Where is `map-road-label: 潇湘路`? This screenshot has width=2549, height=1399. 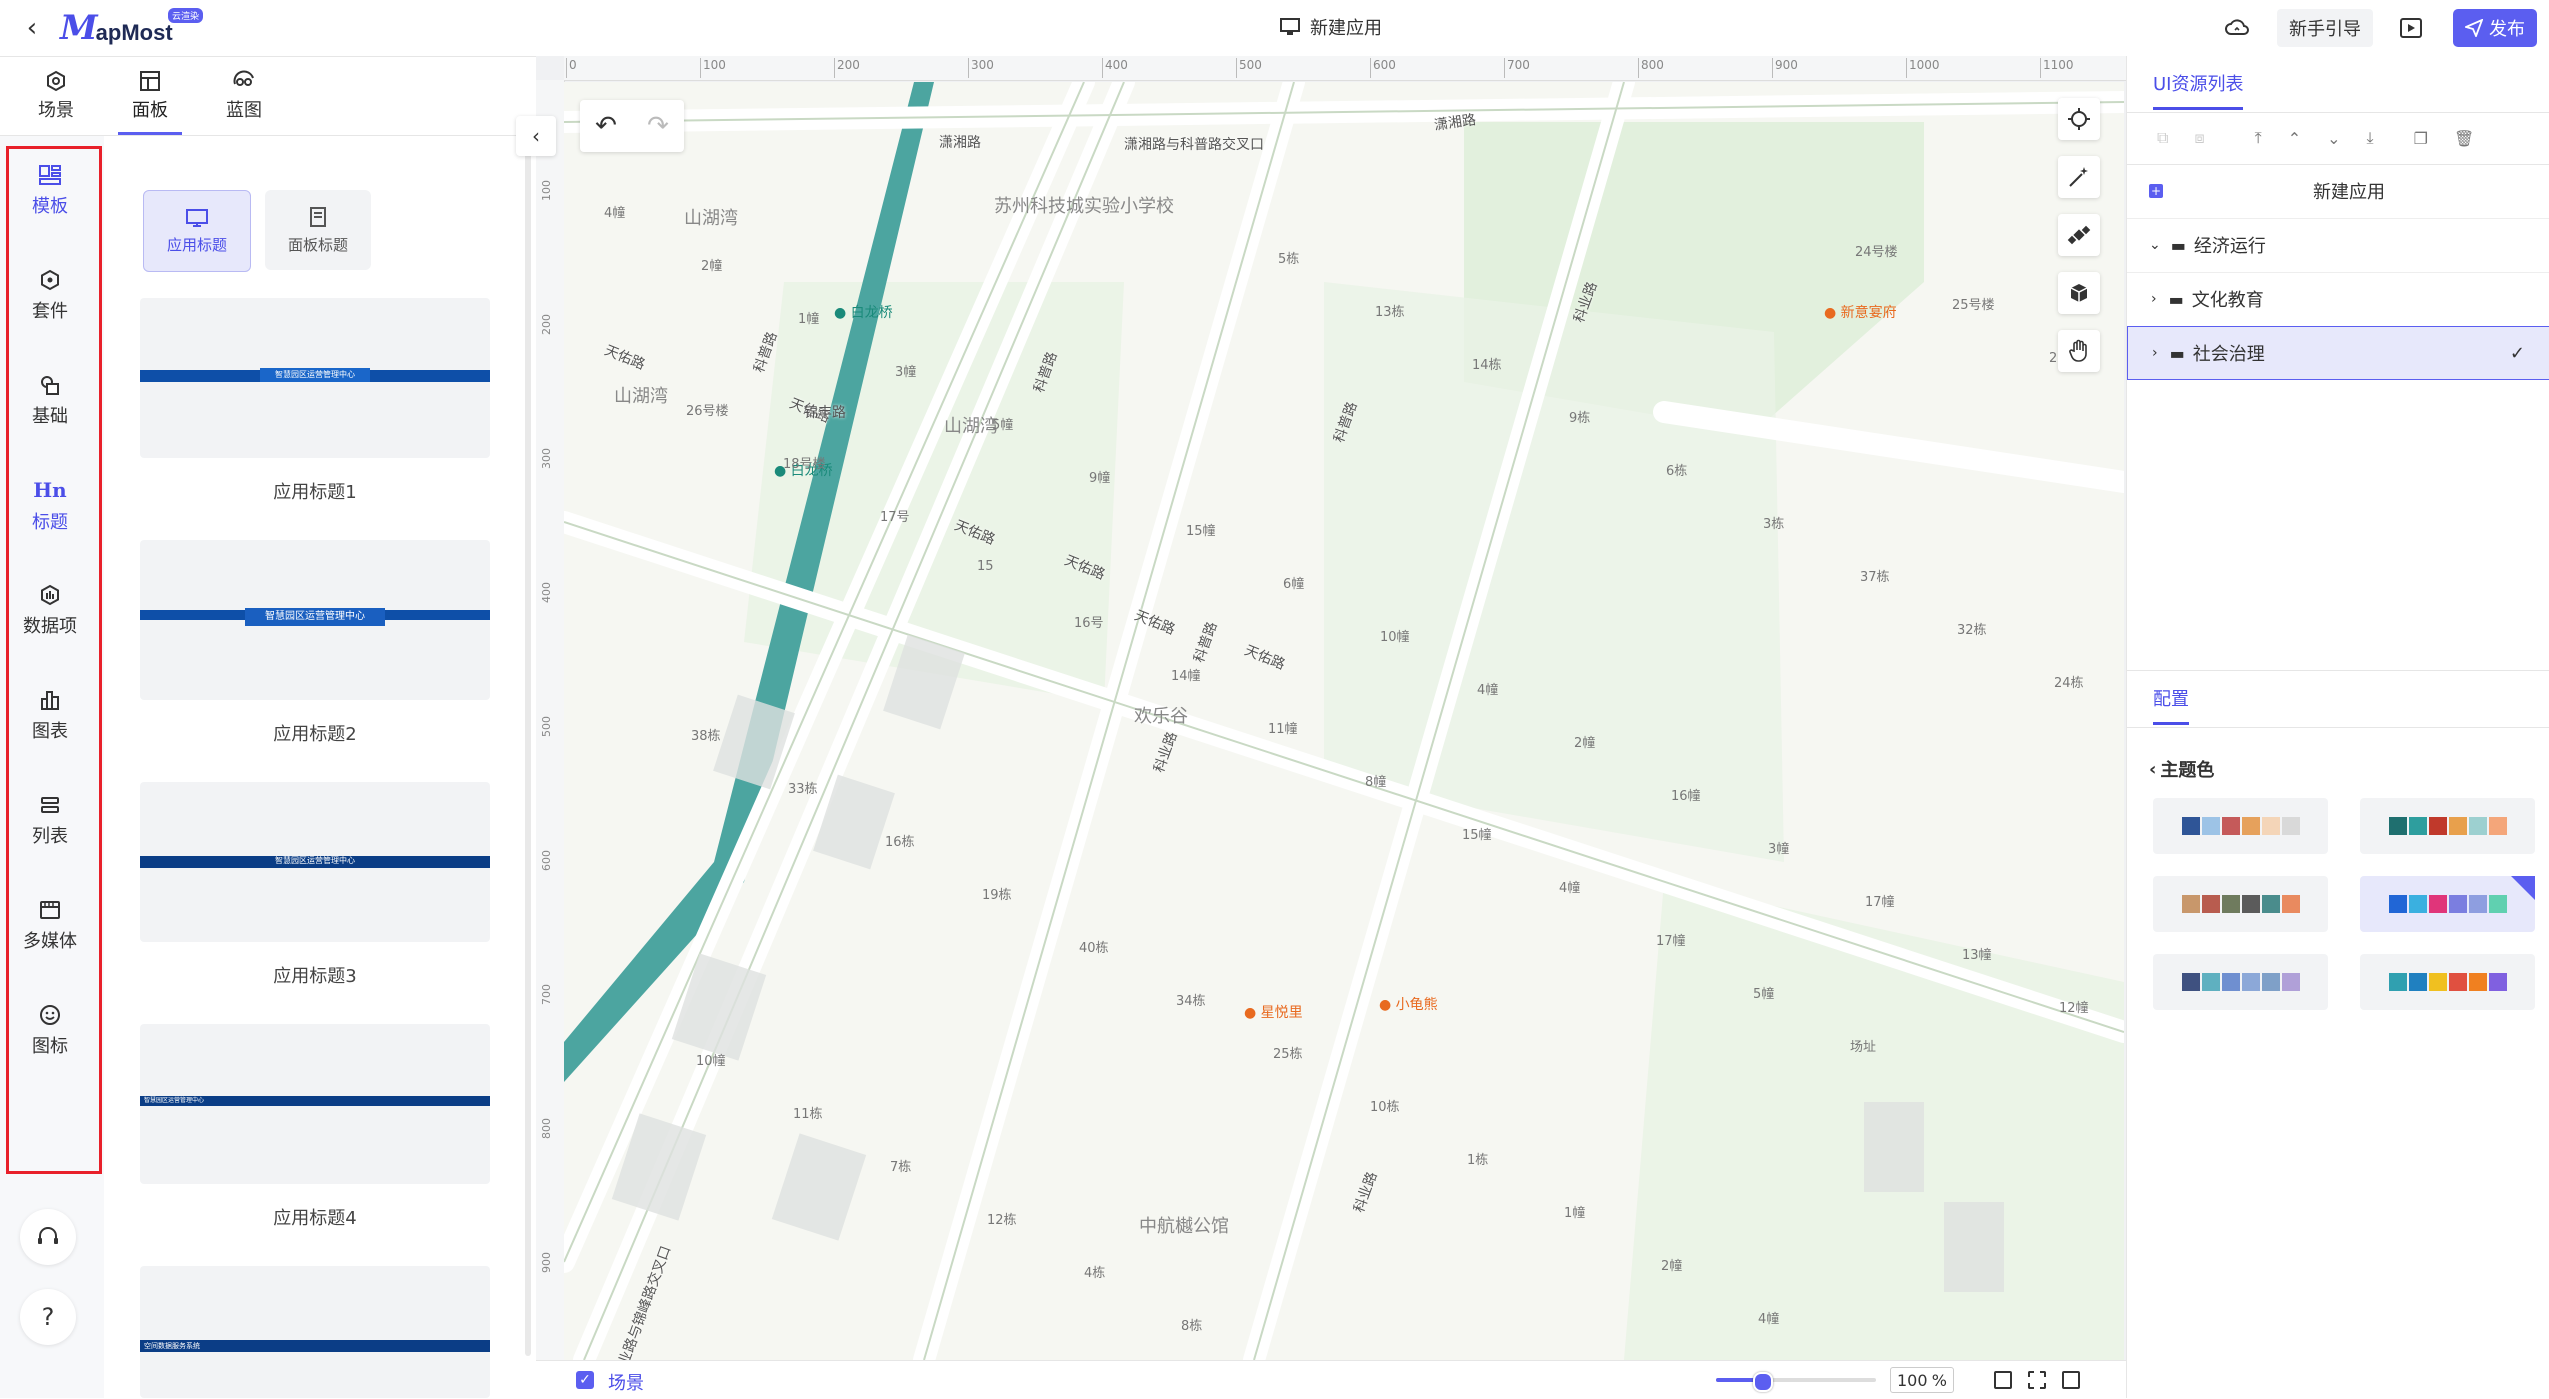 map-road-label: 潇湘路 is located at coordinates (960, 143).